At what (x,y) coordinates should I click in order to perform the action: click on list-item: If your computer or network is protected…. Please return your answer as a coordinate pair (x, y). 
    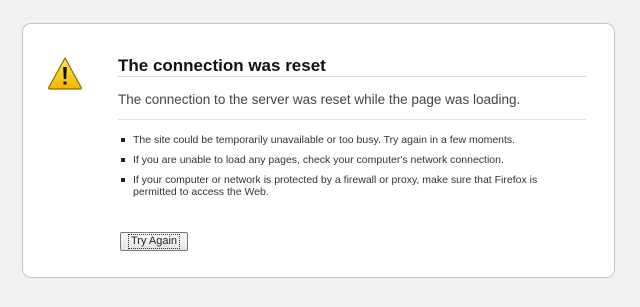
    Looking at the image, I should click on (339, 186).